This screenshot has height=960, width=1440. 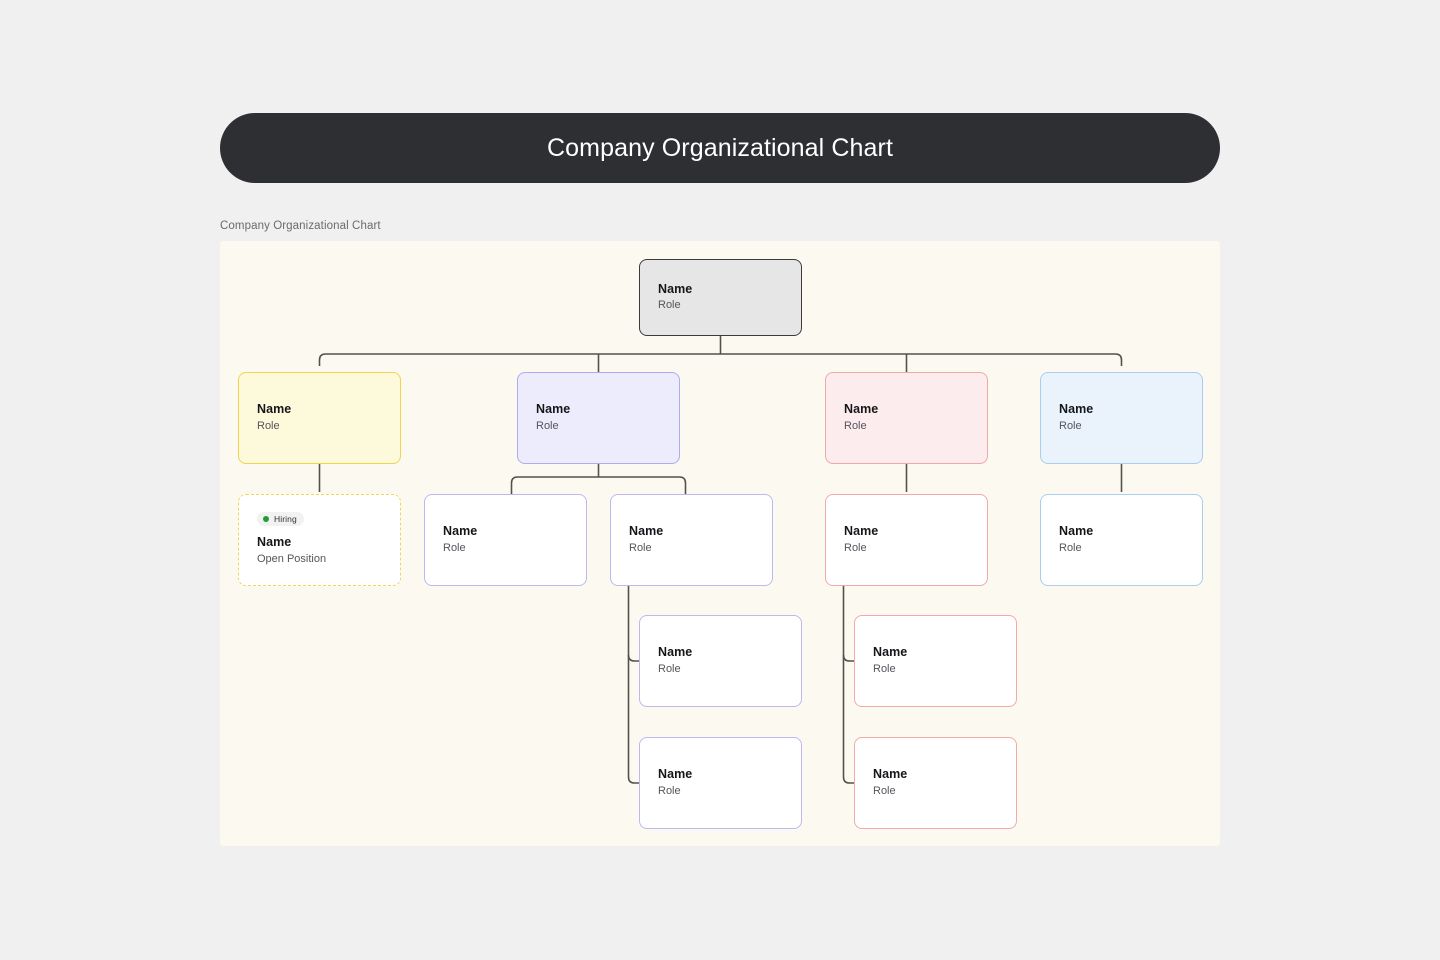 What do you see at coordinates (720, 661) in the screenshot?
I see `org-node-purple-b1: Name Role` at bounding box center [720, 661].